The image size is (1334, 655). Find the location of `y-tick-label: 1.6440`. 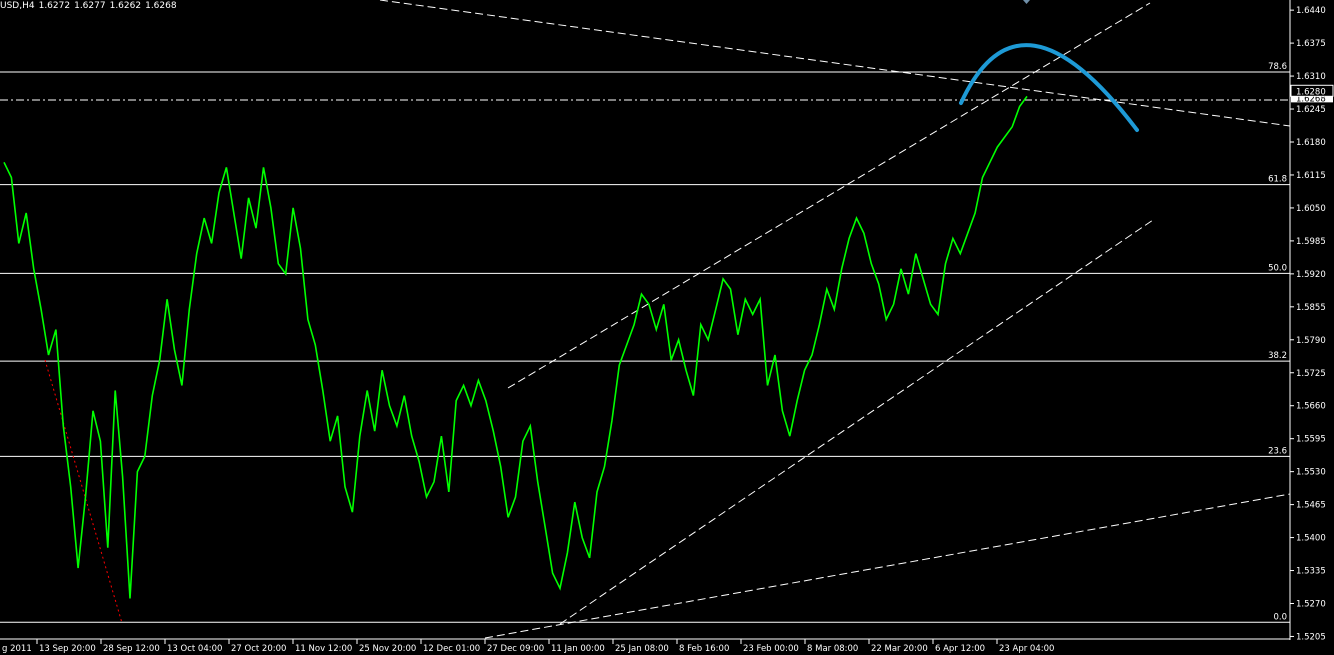

y-tick-label: 1.6440 is located at coordinates (1311, 11).